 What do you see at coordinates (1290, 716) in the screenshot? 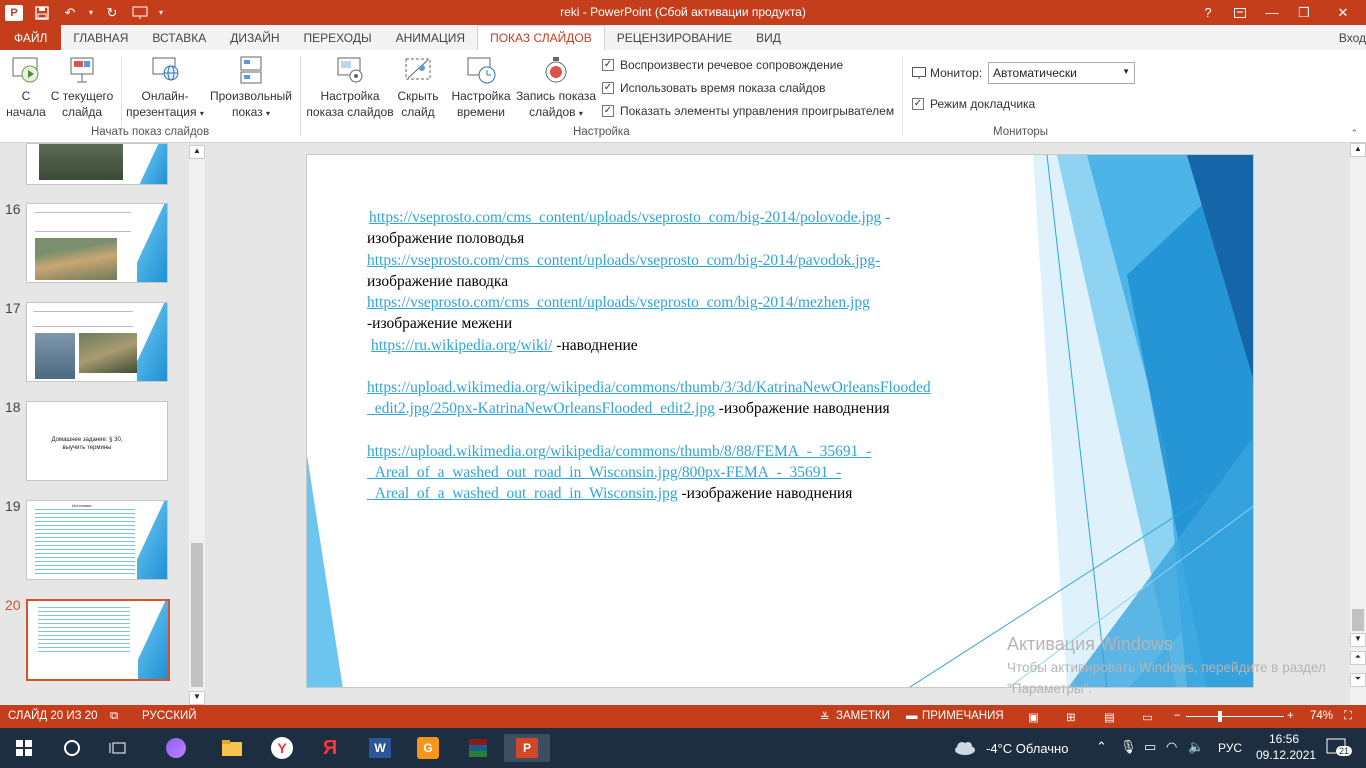
I see `zoom-in-icon: +` at bounding box center [1290, 716].